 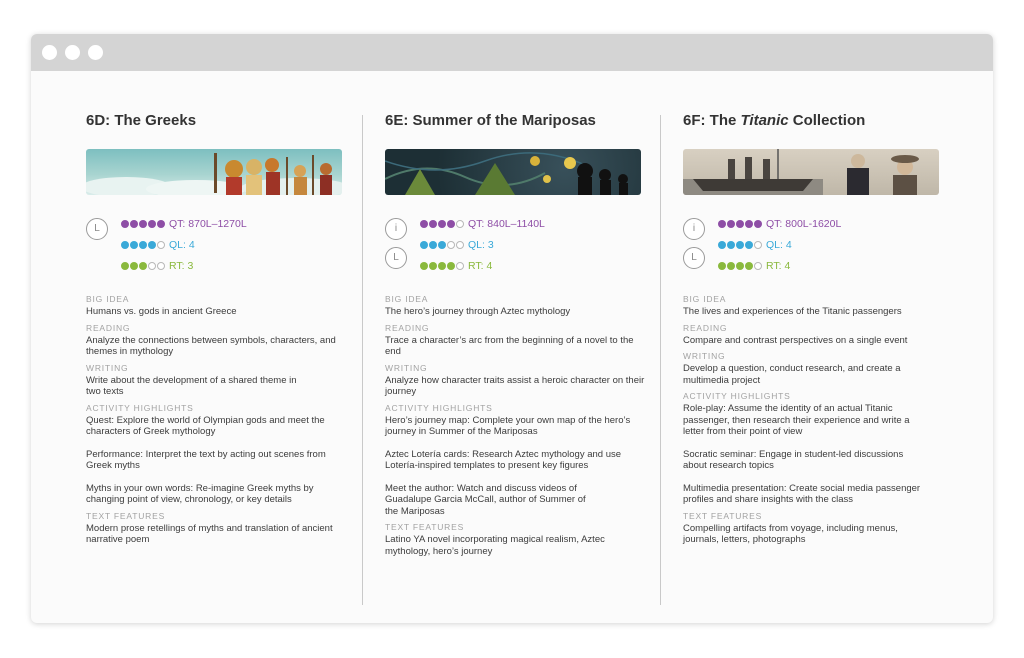 I want to click on rt-measure: RT: 3, so click(x=157, y=266).